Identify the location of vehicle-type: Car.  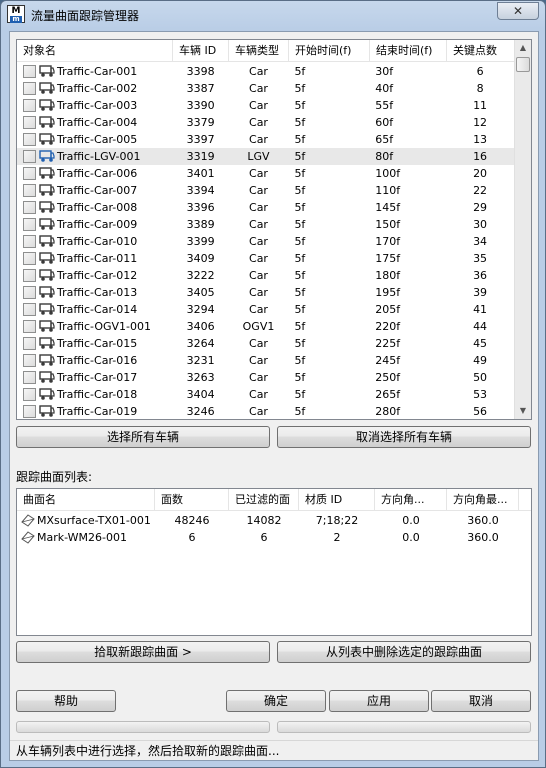
(258, 105).